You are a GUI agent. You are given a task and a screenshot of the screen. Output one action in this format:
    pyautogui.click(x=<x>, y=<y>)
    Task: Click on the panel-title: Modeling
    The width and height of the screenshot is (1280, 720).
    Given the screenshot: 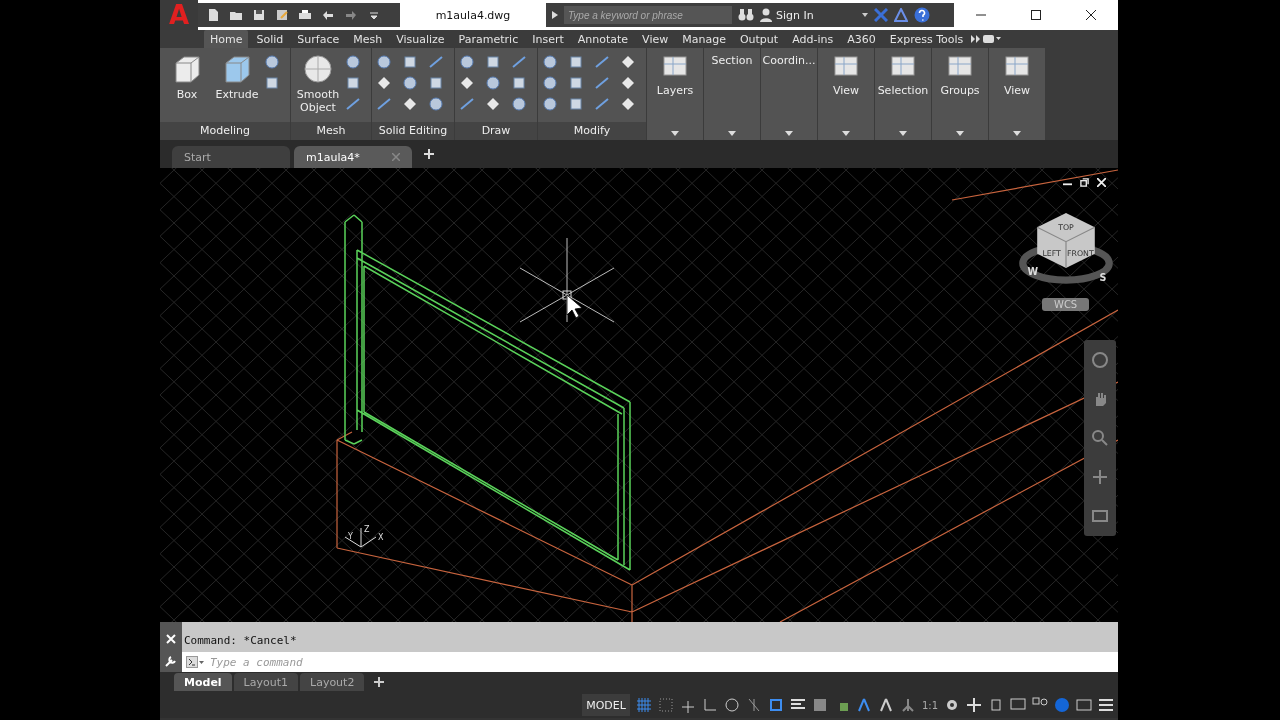 What is the action you would take?
    pyautogui.click(x=225, y=131)
    